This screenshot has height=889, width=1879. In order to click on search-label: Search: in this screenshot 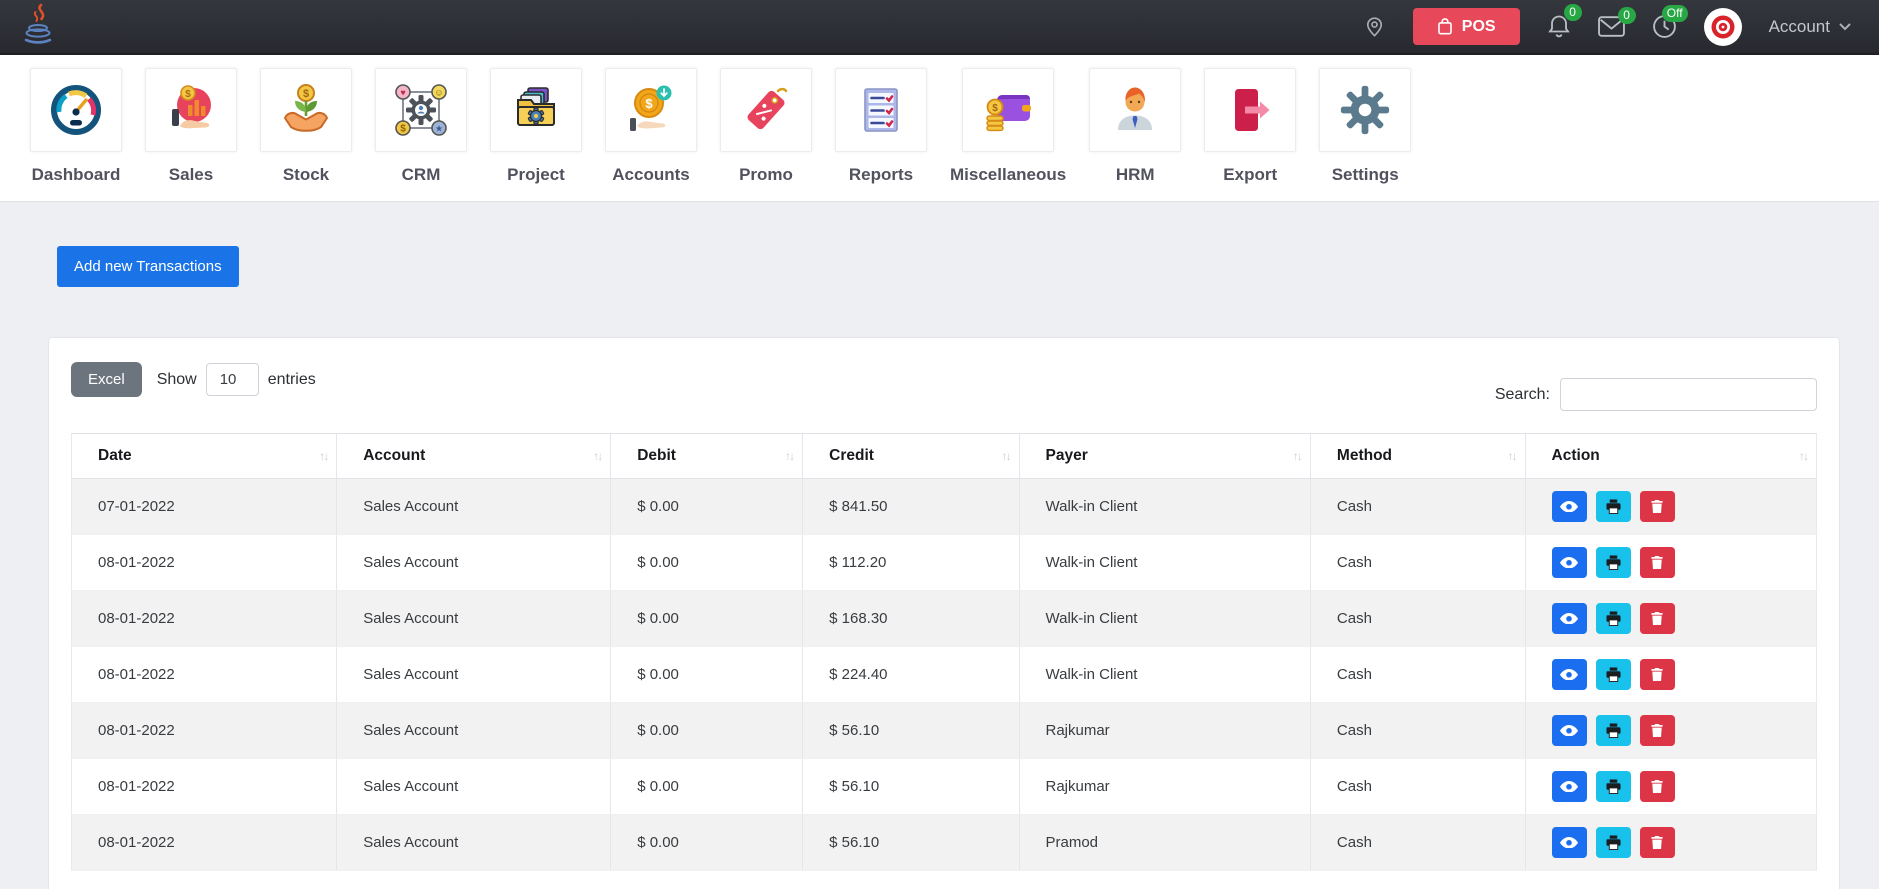, I will do `click(1522, 394)`.